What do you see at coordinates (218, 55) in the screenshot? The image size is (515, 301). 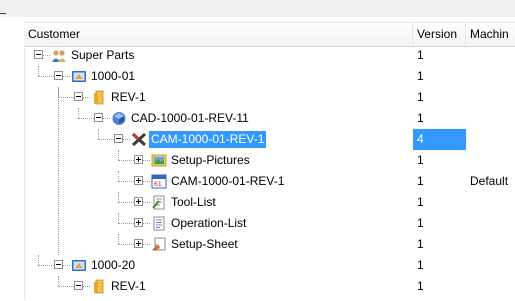 I see `tree-node: Super Parts` at bounding box center [218, 55].